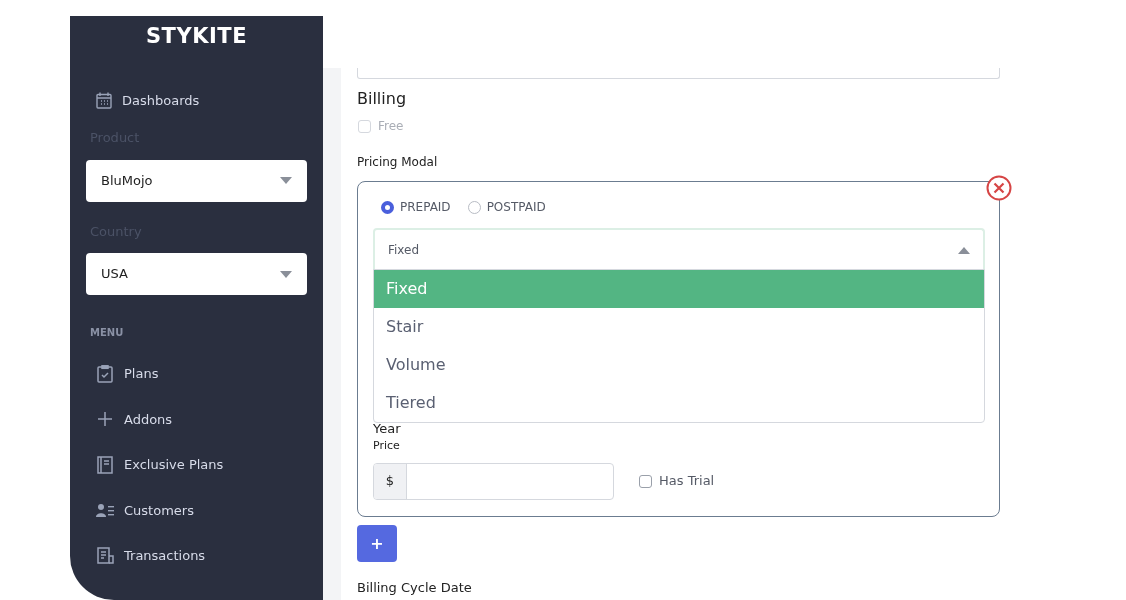  I want to click on text-field, so click(678, 73).